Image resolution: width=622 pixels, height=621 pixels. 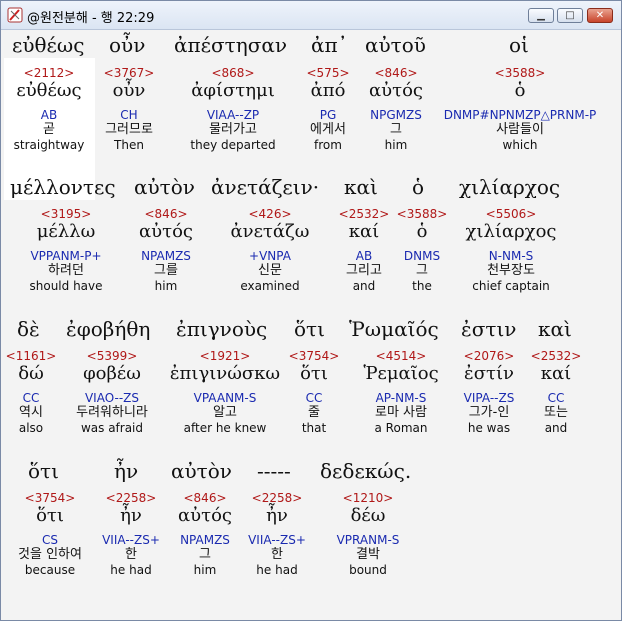 What do you see at coordinates (277, 570) in the screenshot?
I see `english-gloss: he had` at bounding box center [277, 570].